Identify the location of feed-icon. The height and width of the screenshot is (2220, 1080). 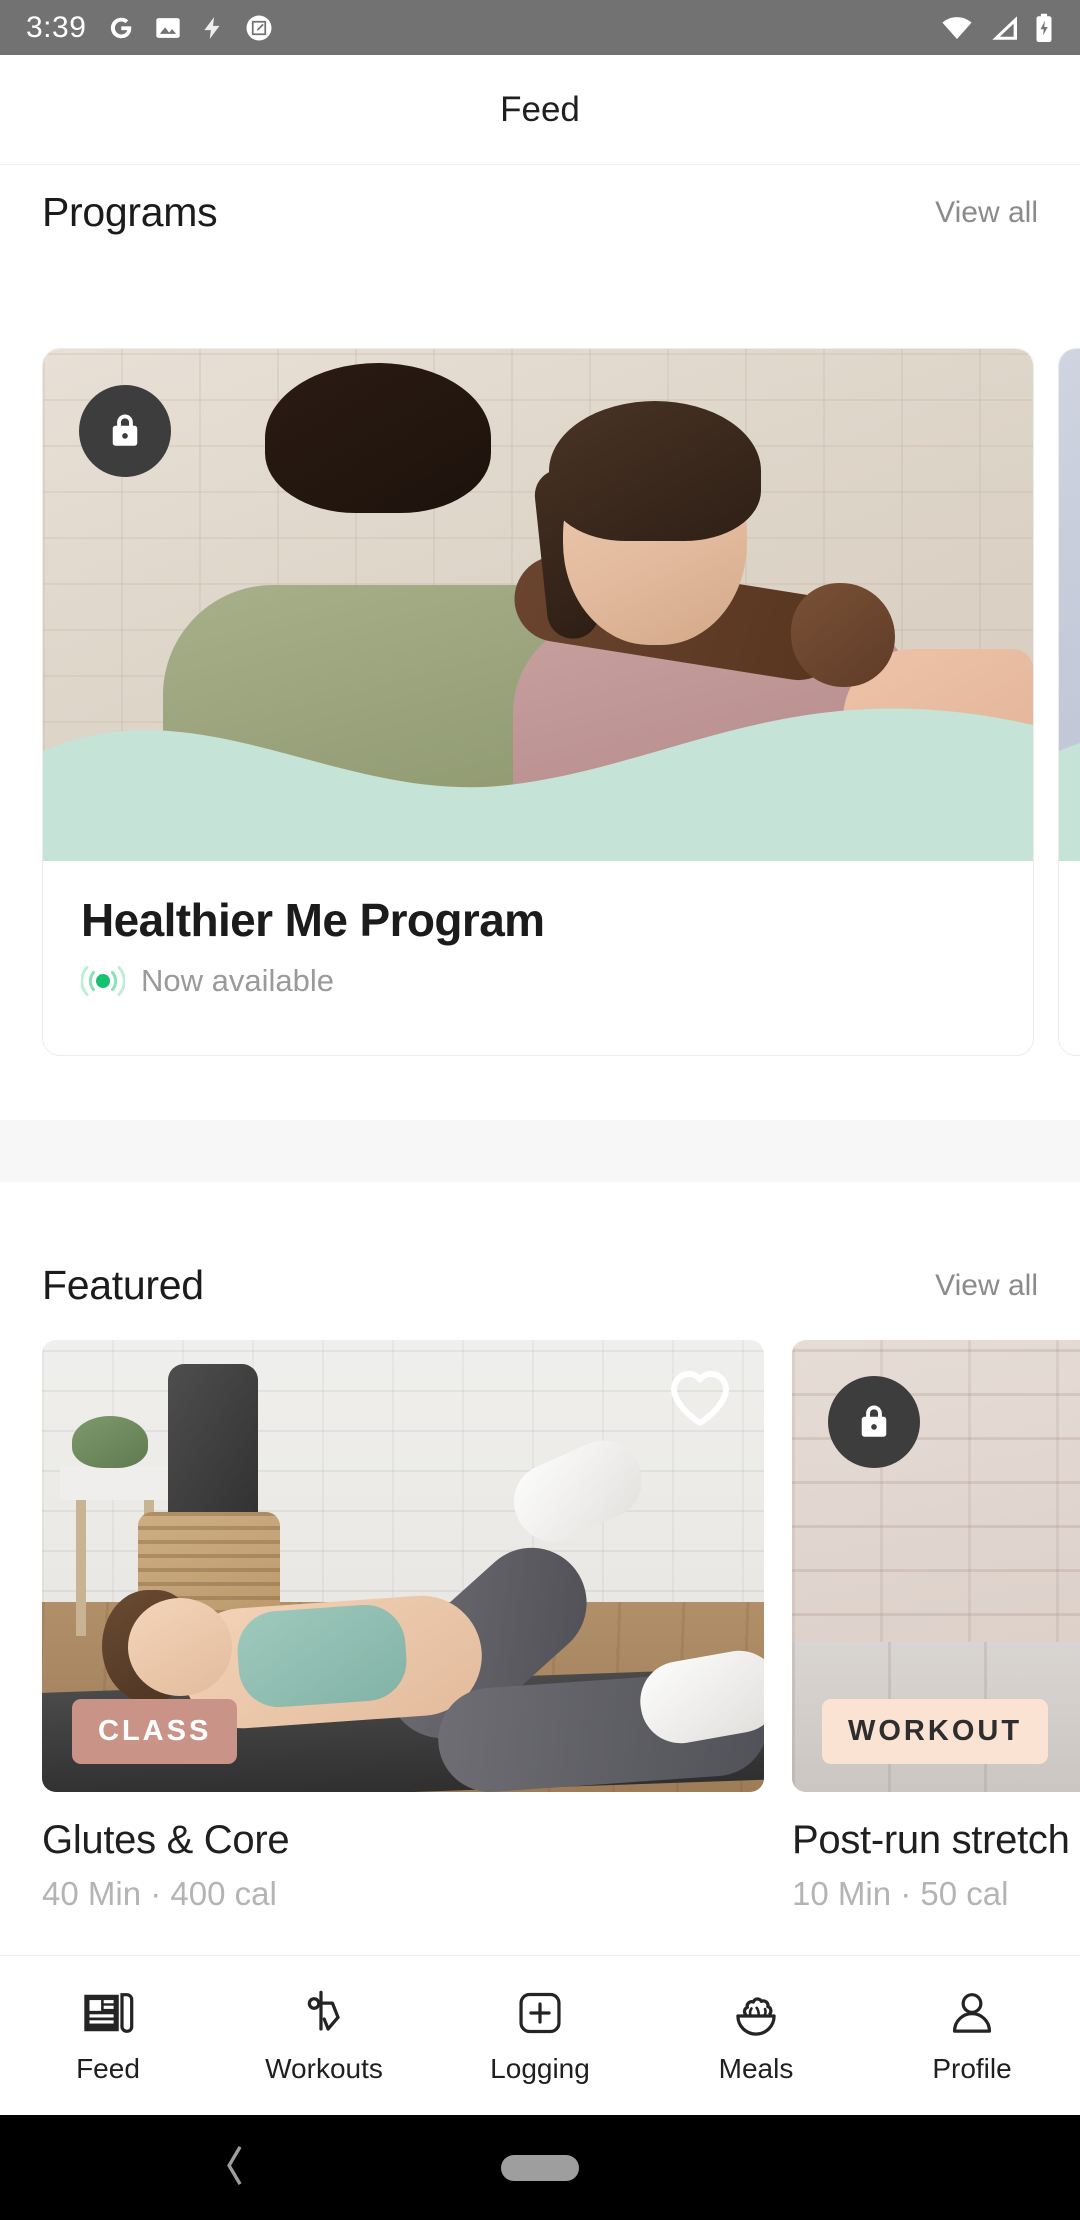
(109, 2012).